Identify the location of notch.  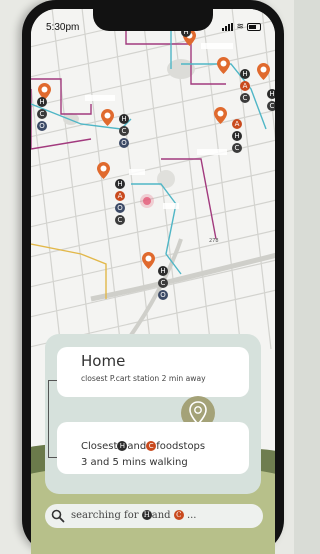
(153, 20).